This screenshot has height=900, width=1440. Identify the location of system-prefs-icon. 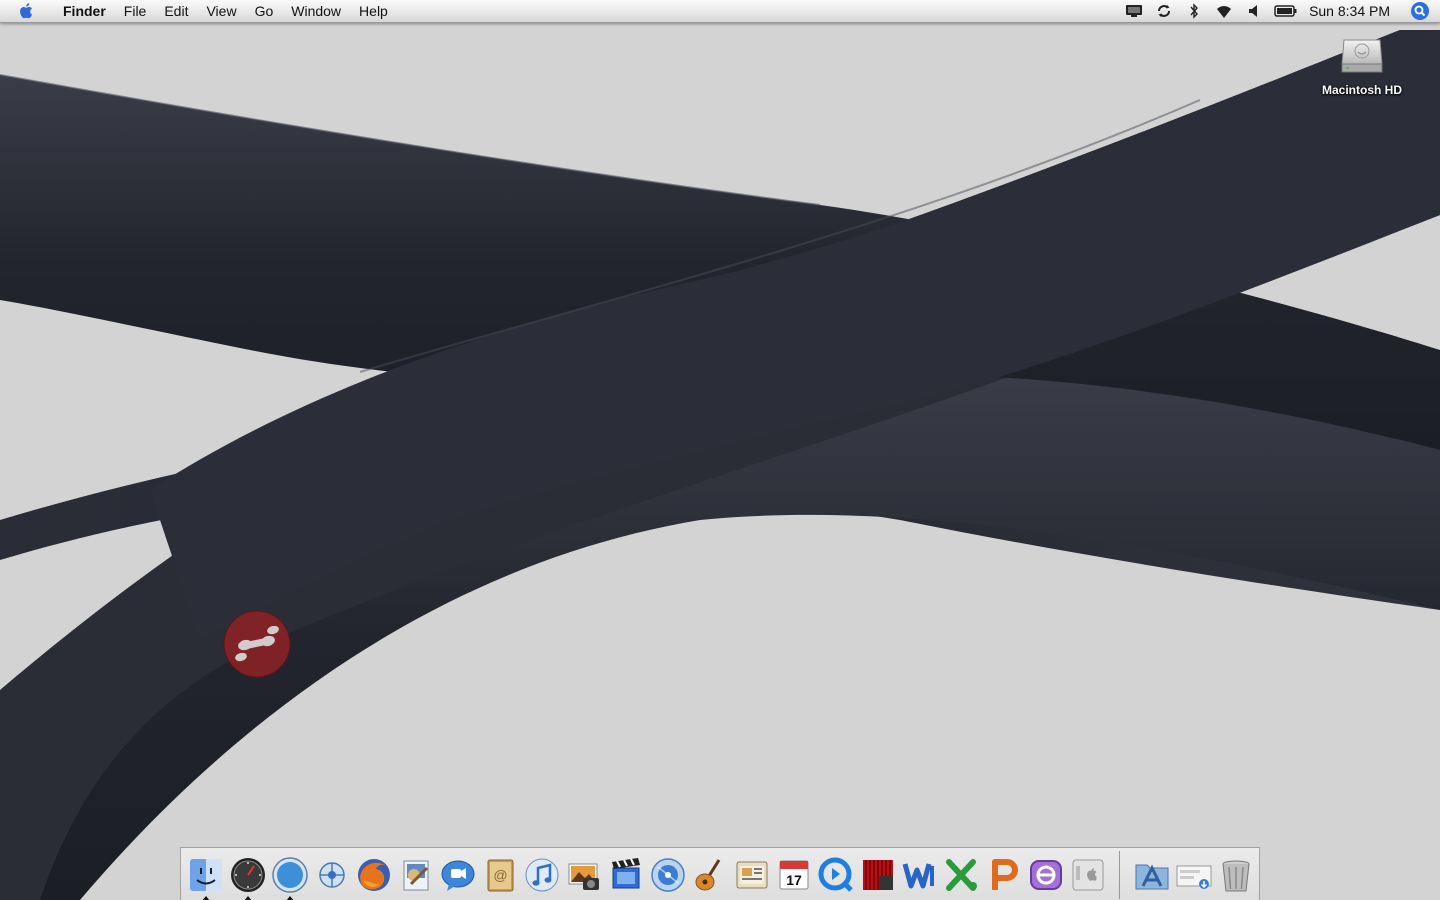
(1088, 875).